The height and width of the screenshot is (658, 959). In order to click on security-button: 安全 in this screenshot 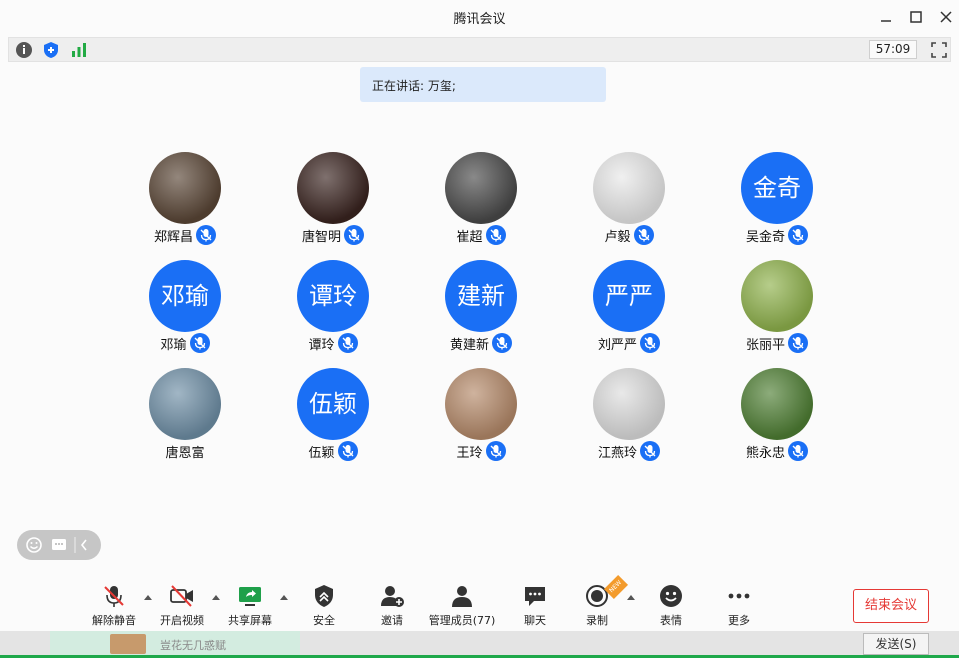, I will do `click(324, 608)`.